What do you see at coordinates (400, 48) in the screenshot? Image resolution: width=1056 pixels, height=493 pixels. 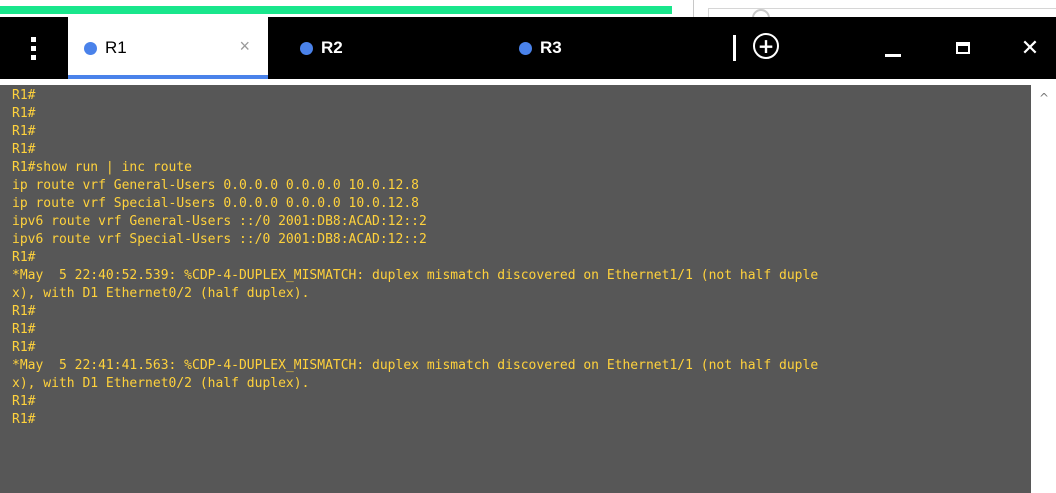 I see `tab-r2: R2` at bounding box center [400, 48].